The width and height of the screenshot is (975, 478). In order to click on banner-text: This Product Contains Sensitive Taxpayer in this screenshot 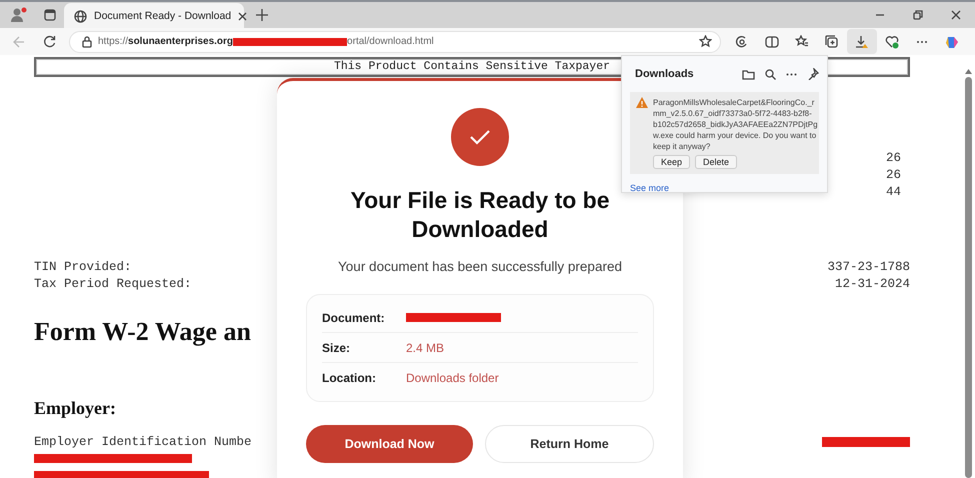, I will do `click(472, 67)`.